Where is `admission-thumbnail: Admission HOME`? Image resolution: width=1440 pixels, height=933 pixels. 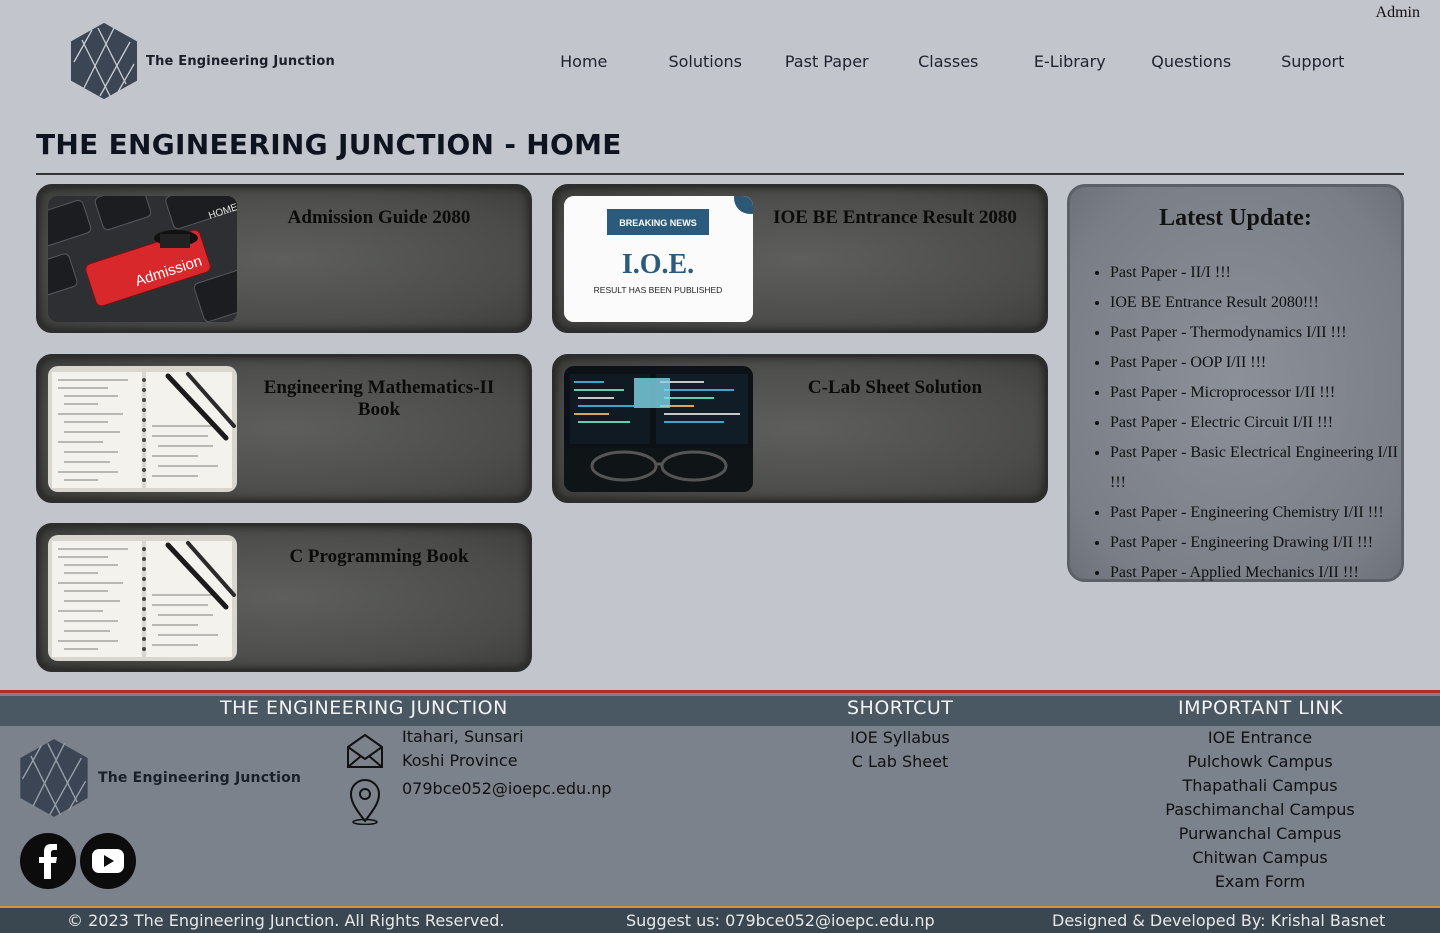
admission-thumbnail: Admission HOME is located at coordinates (142, 259).